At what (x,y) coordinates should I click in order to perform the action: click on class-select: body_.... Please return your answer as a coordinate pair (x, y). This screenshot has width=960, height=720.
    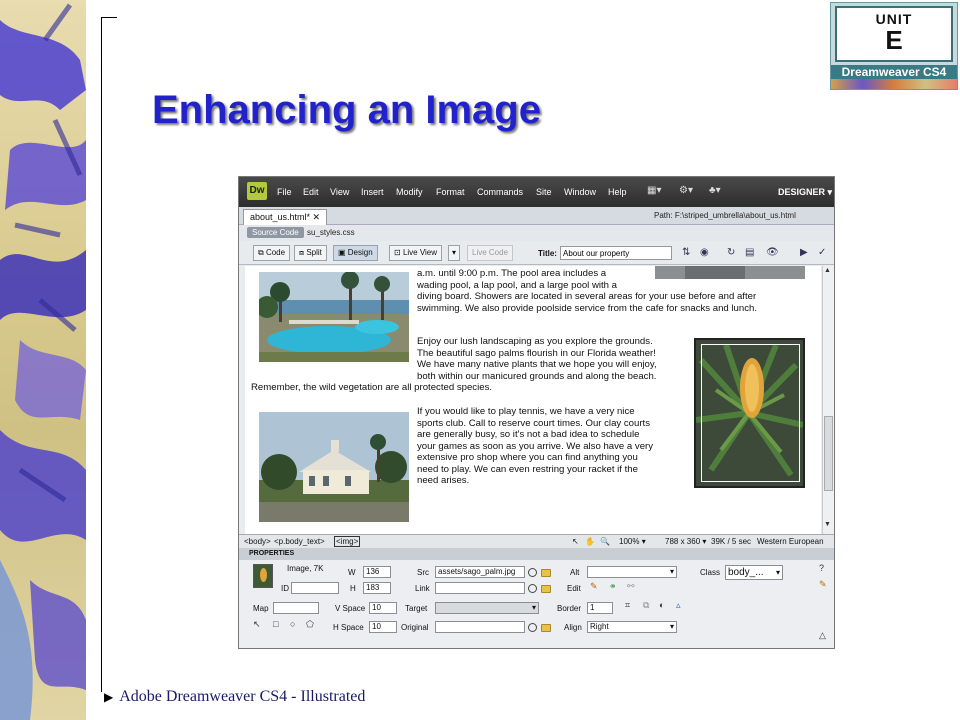
    Looking at the image, I should click on (754, 572).